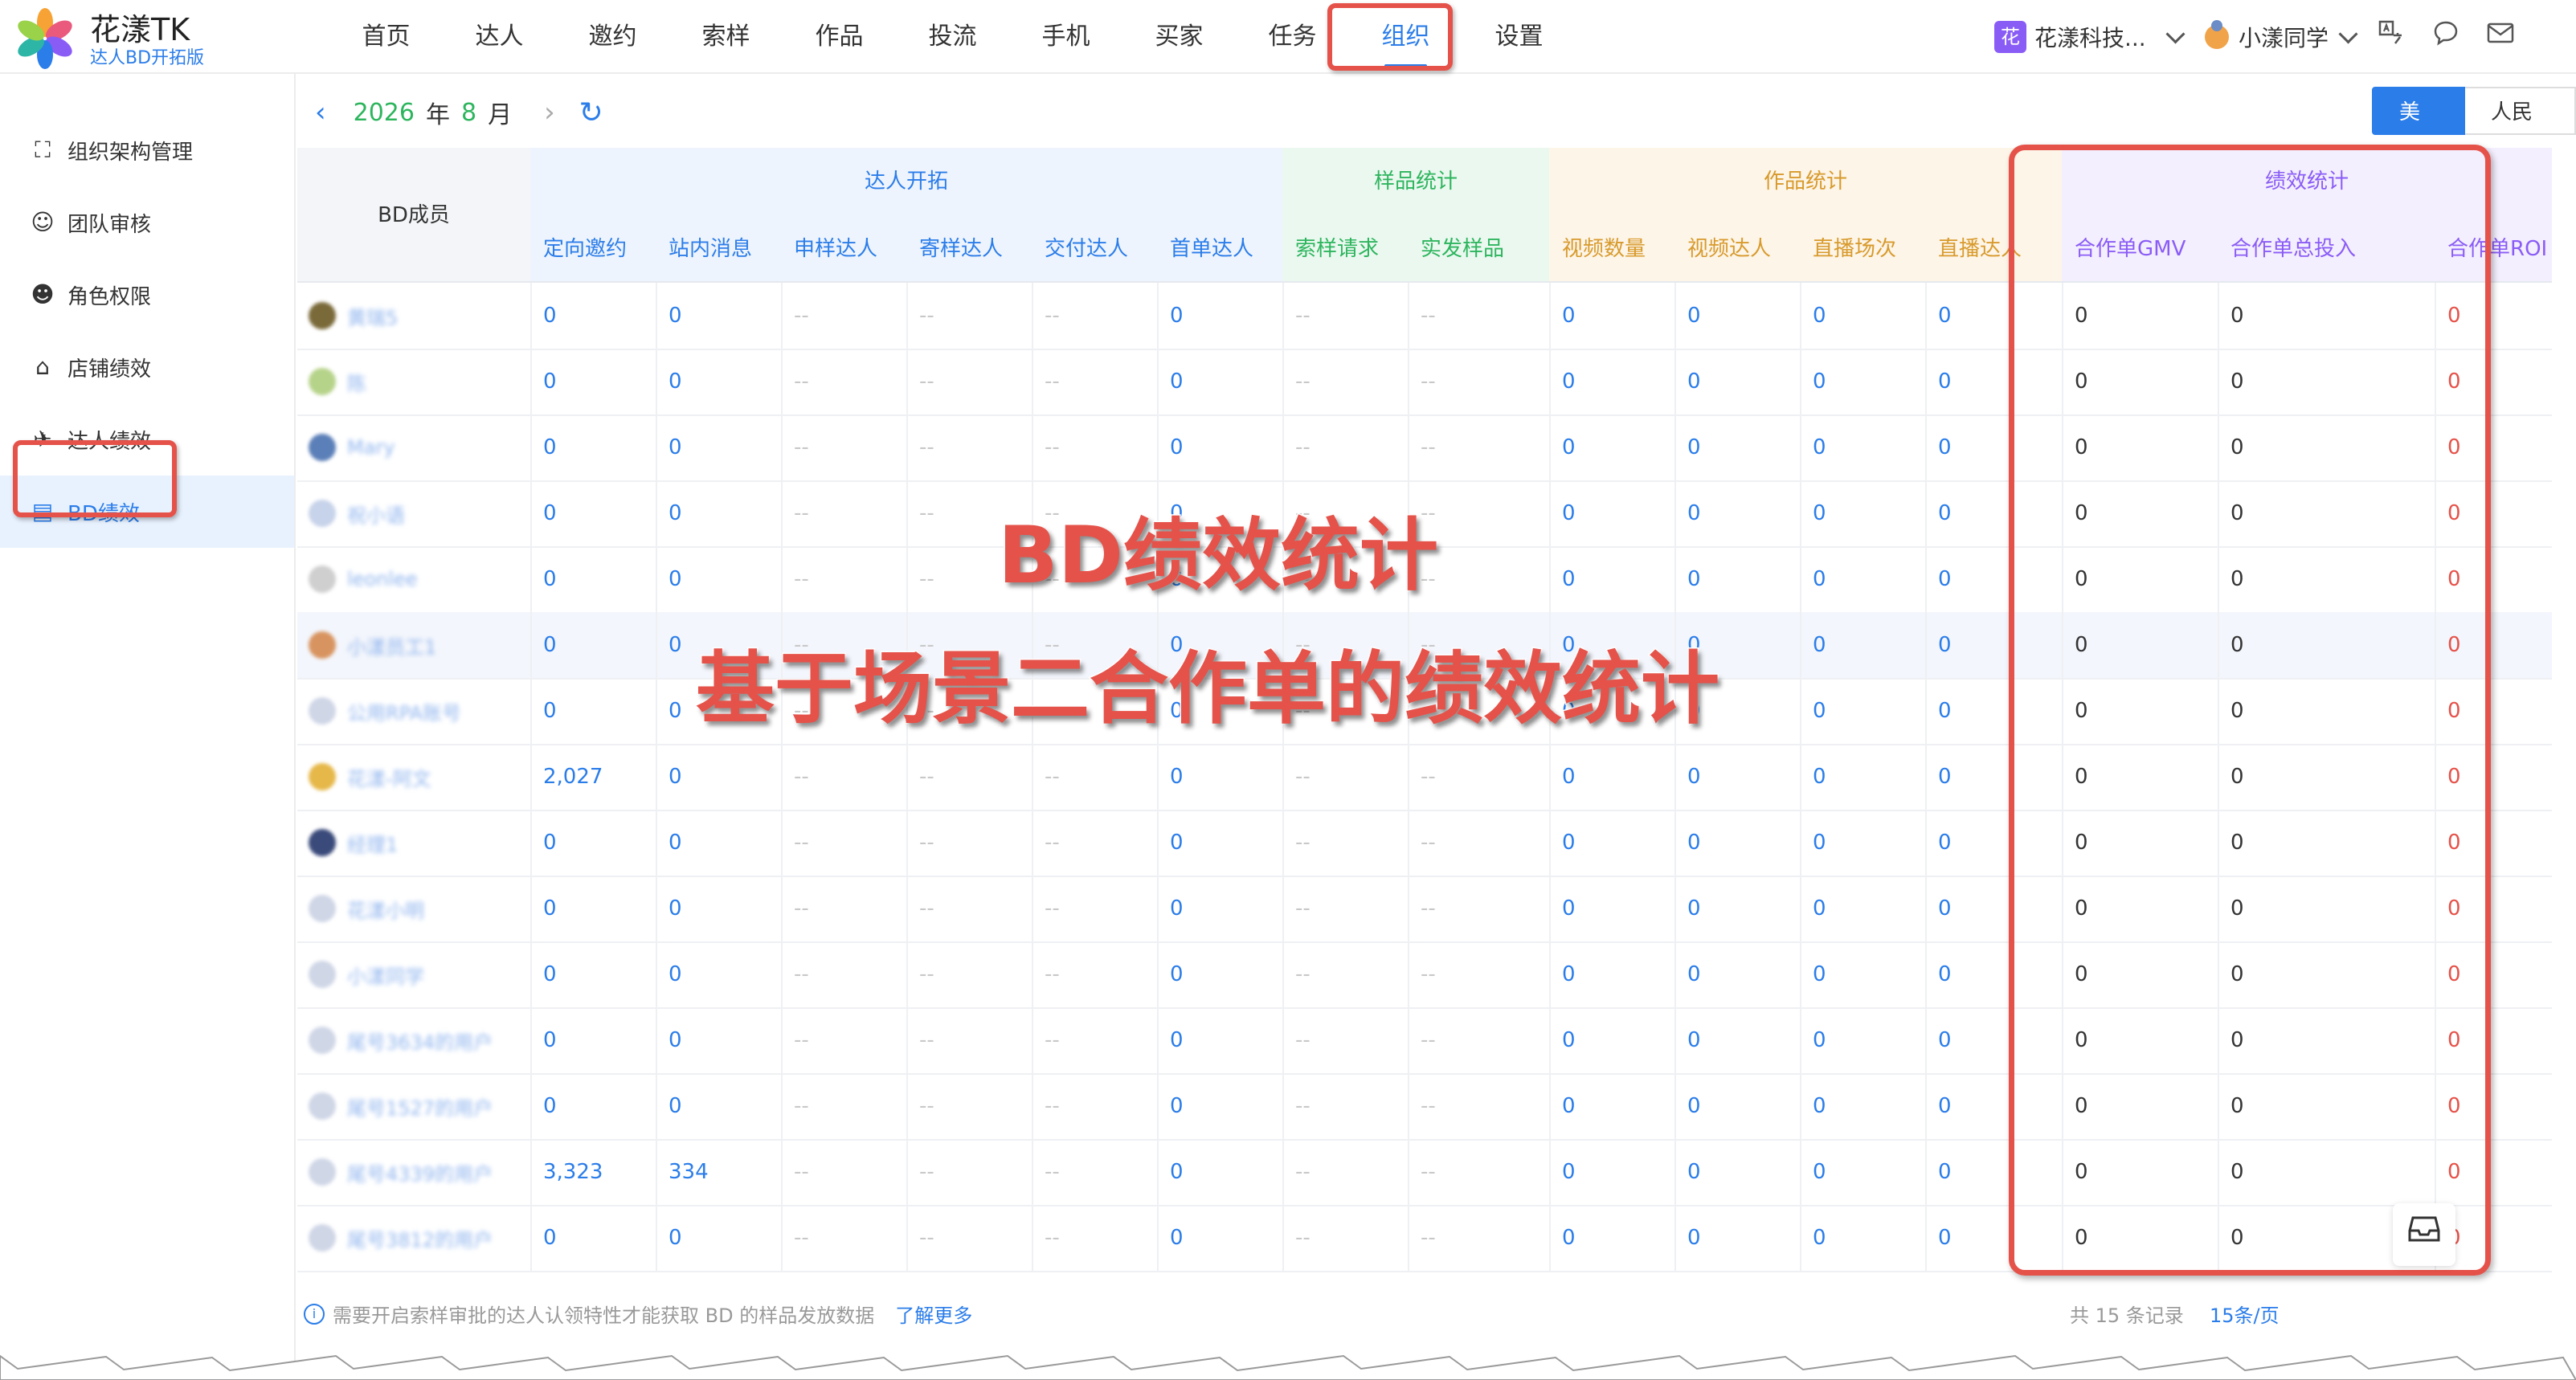 The height and width of the screenshot is (1380, 2576). I want to click on nav-item-4: 作品, so click(839, 37).